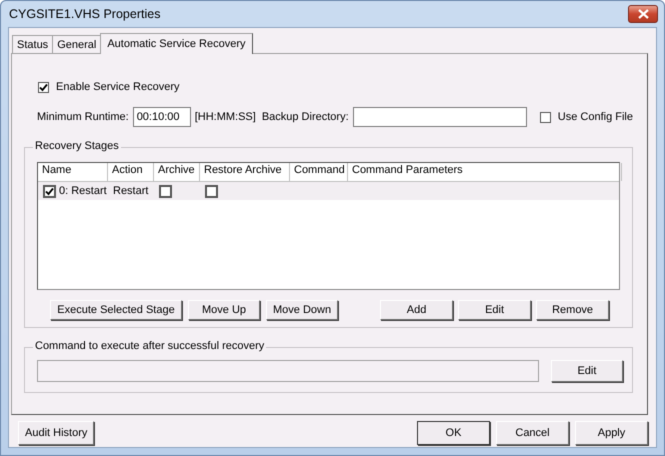 Image resolution: width=665 pixels, height=456 pixels. I want to click on action-button: Execute Selected Stage, so click(116, 310).